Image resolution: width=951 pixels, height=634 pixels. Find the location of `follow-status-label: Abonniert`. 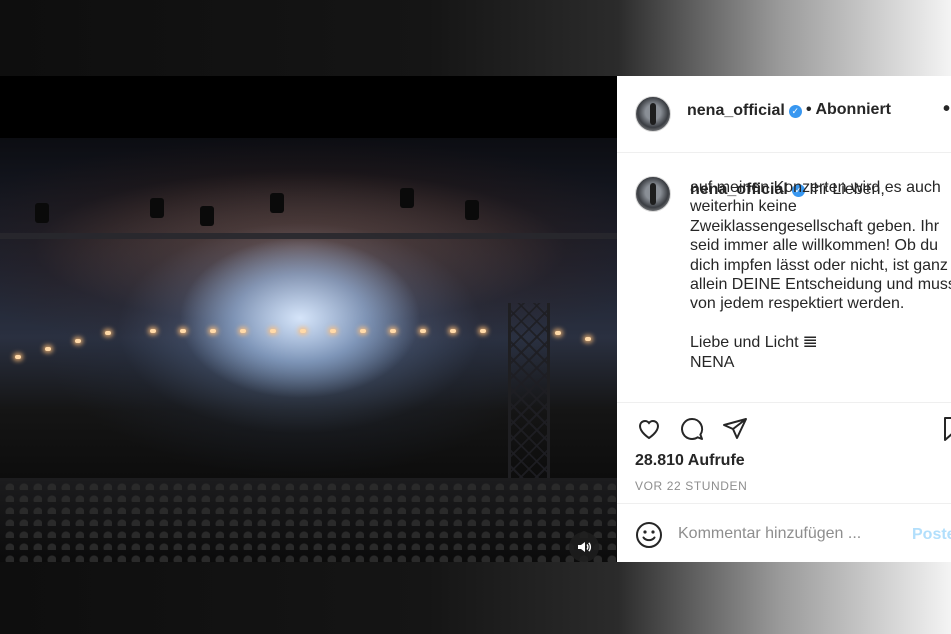

follow-status-label: Abonniert is located at coordinates (853, 109).